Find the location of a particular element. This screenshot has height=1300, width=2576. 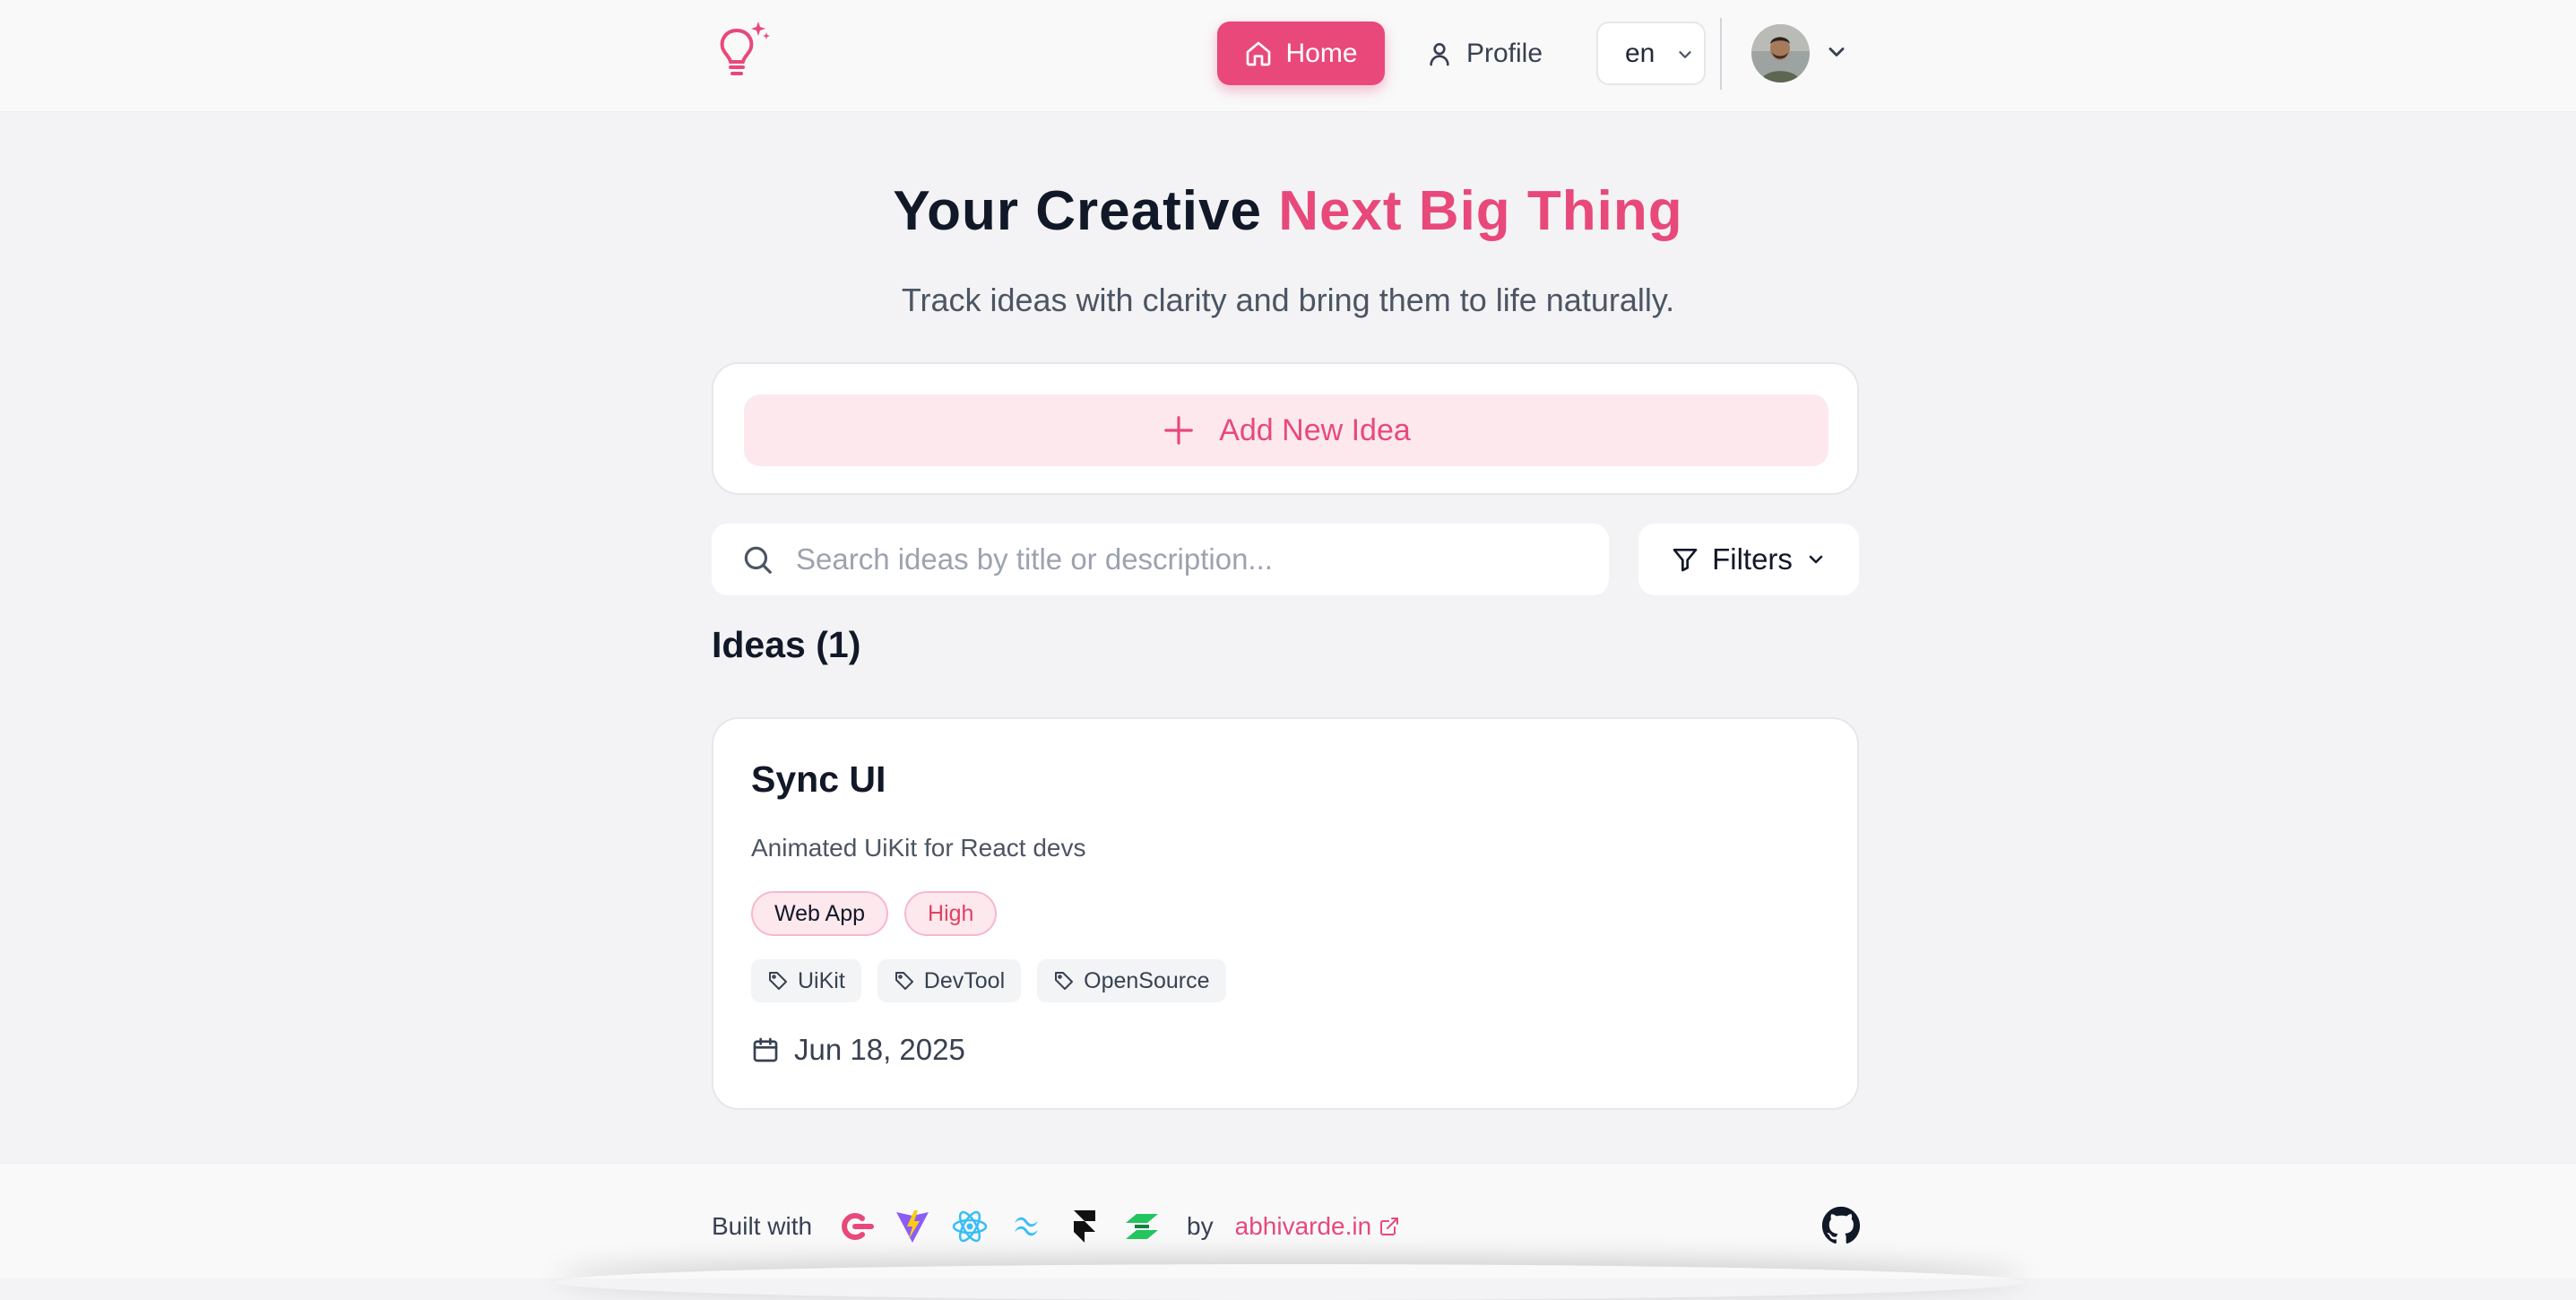

ideas-heading: Ideas (1) is located at coordinates (786, 644).